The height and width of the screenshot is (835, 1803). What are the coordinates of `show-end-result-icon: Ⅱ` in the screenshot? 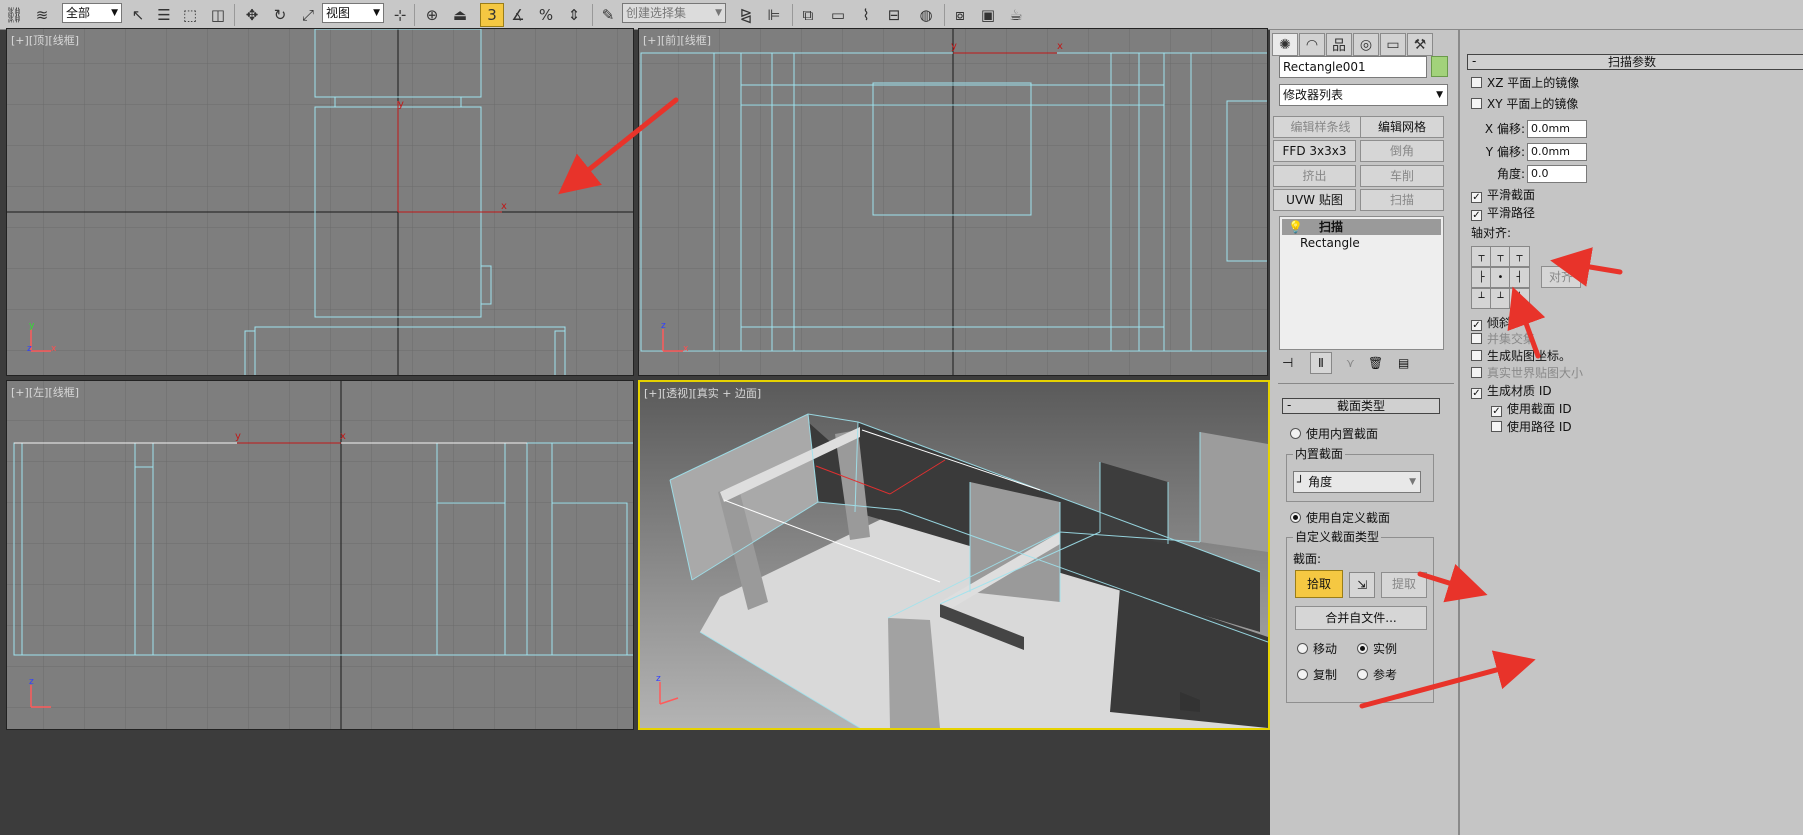 It's located at (1321, 363).